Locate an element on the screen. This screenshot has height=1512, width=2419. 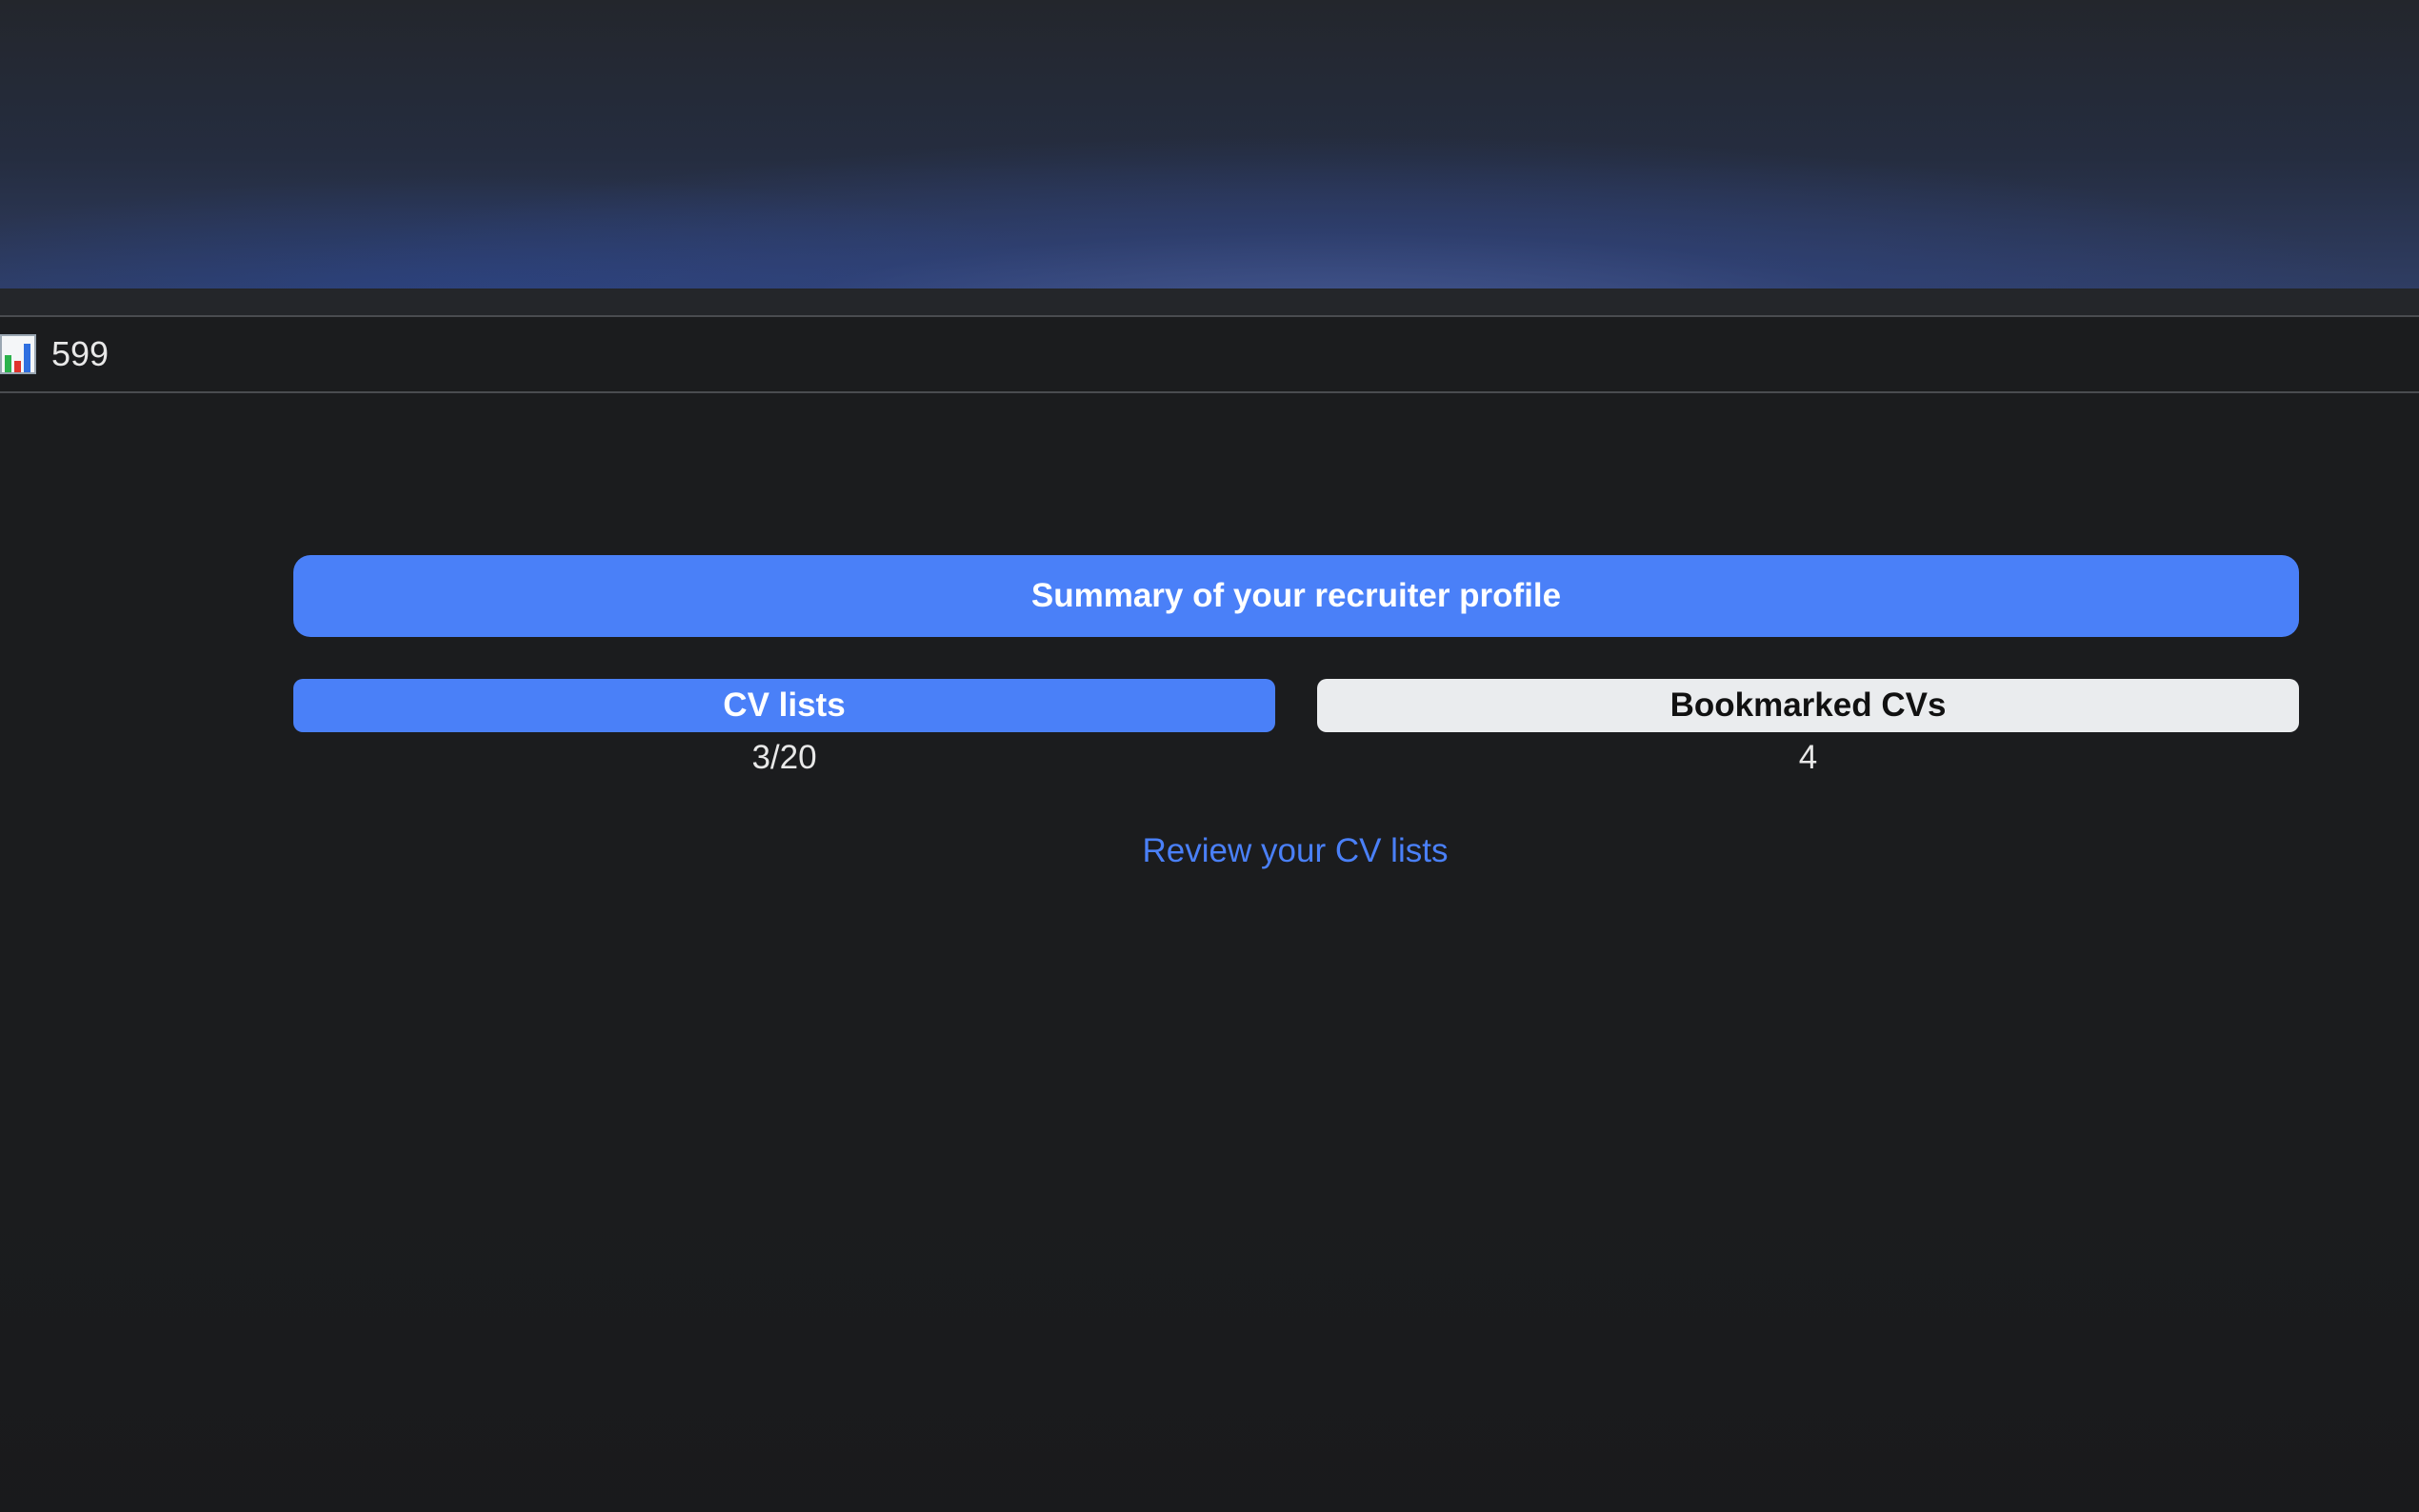
stats-bar: 599 is located at coordinates (1209, 355).